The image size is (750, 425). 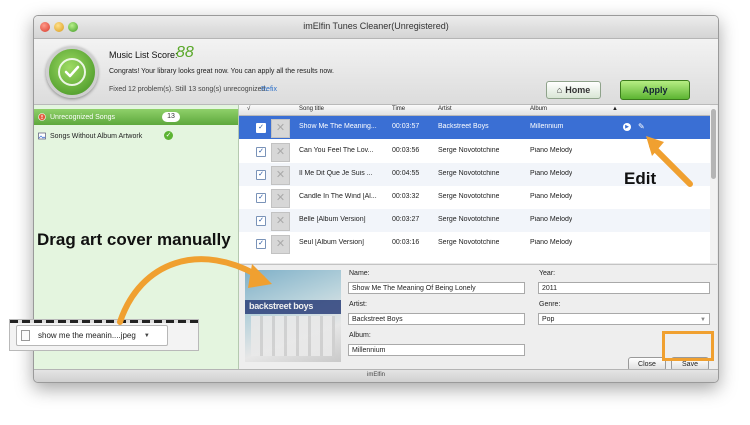 What do you see at coordinates (671, 165) in the screenshot?
I see `edit-arrow` at bounding box center [671, 165].